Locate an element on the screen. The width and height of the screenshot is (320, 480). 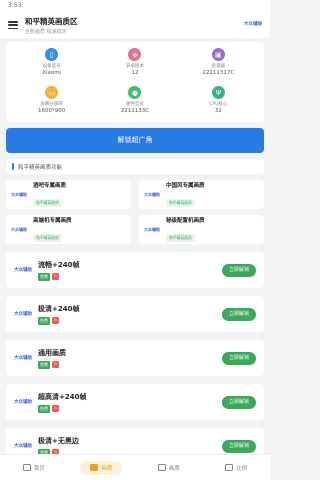
device-info-value: 32 is located at coordinates (218, 111).